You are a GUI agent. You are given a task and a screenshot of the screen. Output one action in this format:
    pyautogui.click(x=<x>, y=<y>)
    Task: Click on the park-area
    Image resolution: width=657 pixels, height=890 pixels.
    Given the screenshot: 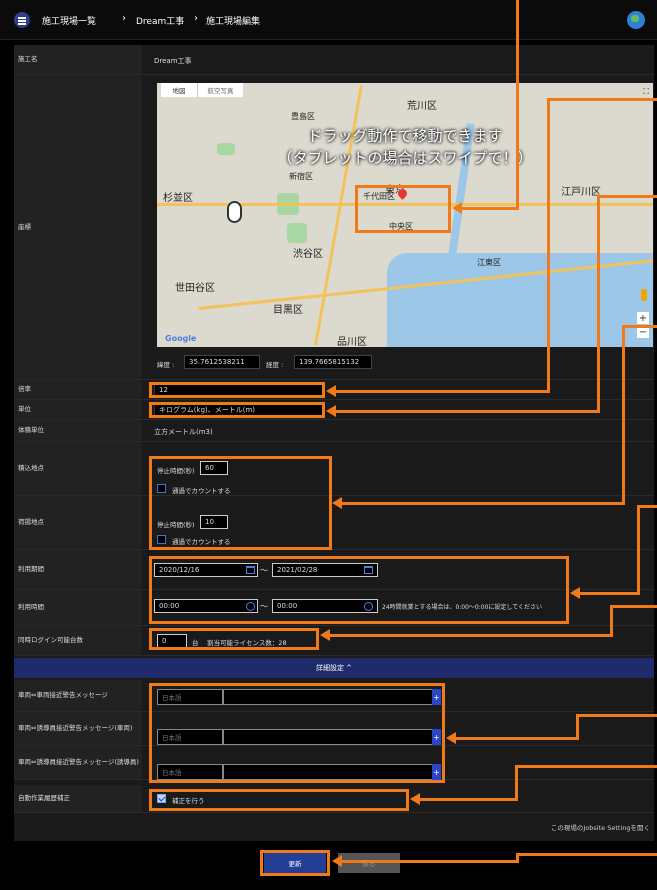 What is the action you would take?
    pyautogui.click(x=297, y=233)
    